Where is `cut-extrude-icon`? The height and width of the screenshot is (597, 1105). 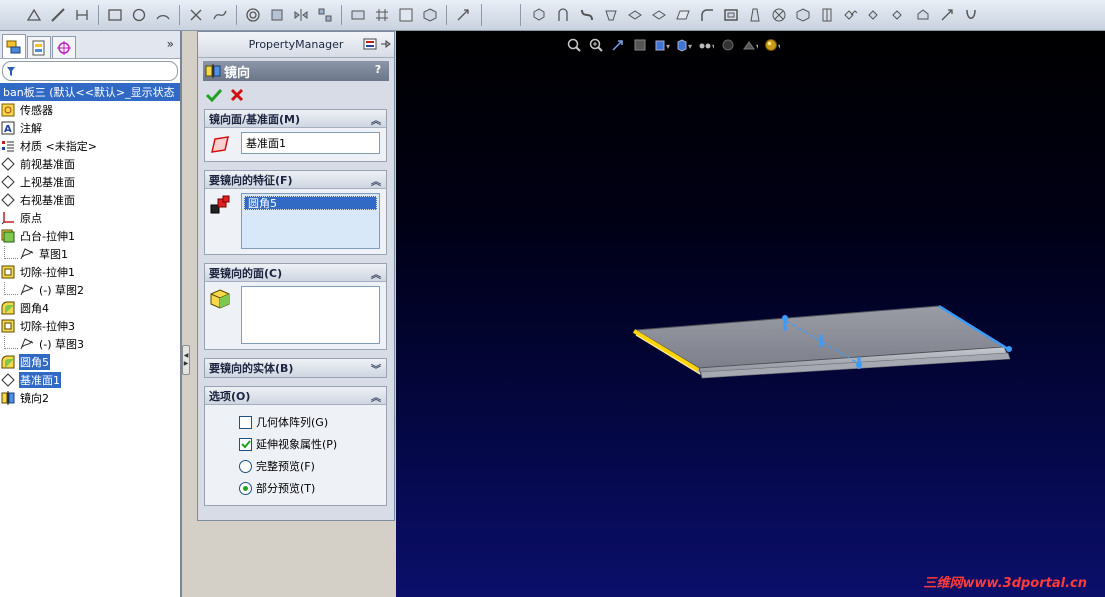
cut-extrude-icon is located at coordinates (635, 15).